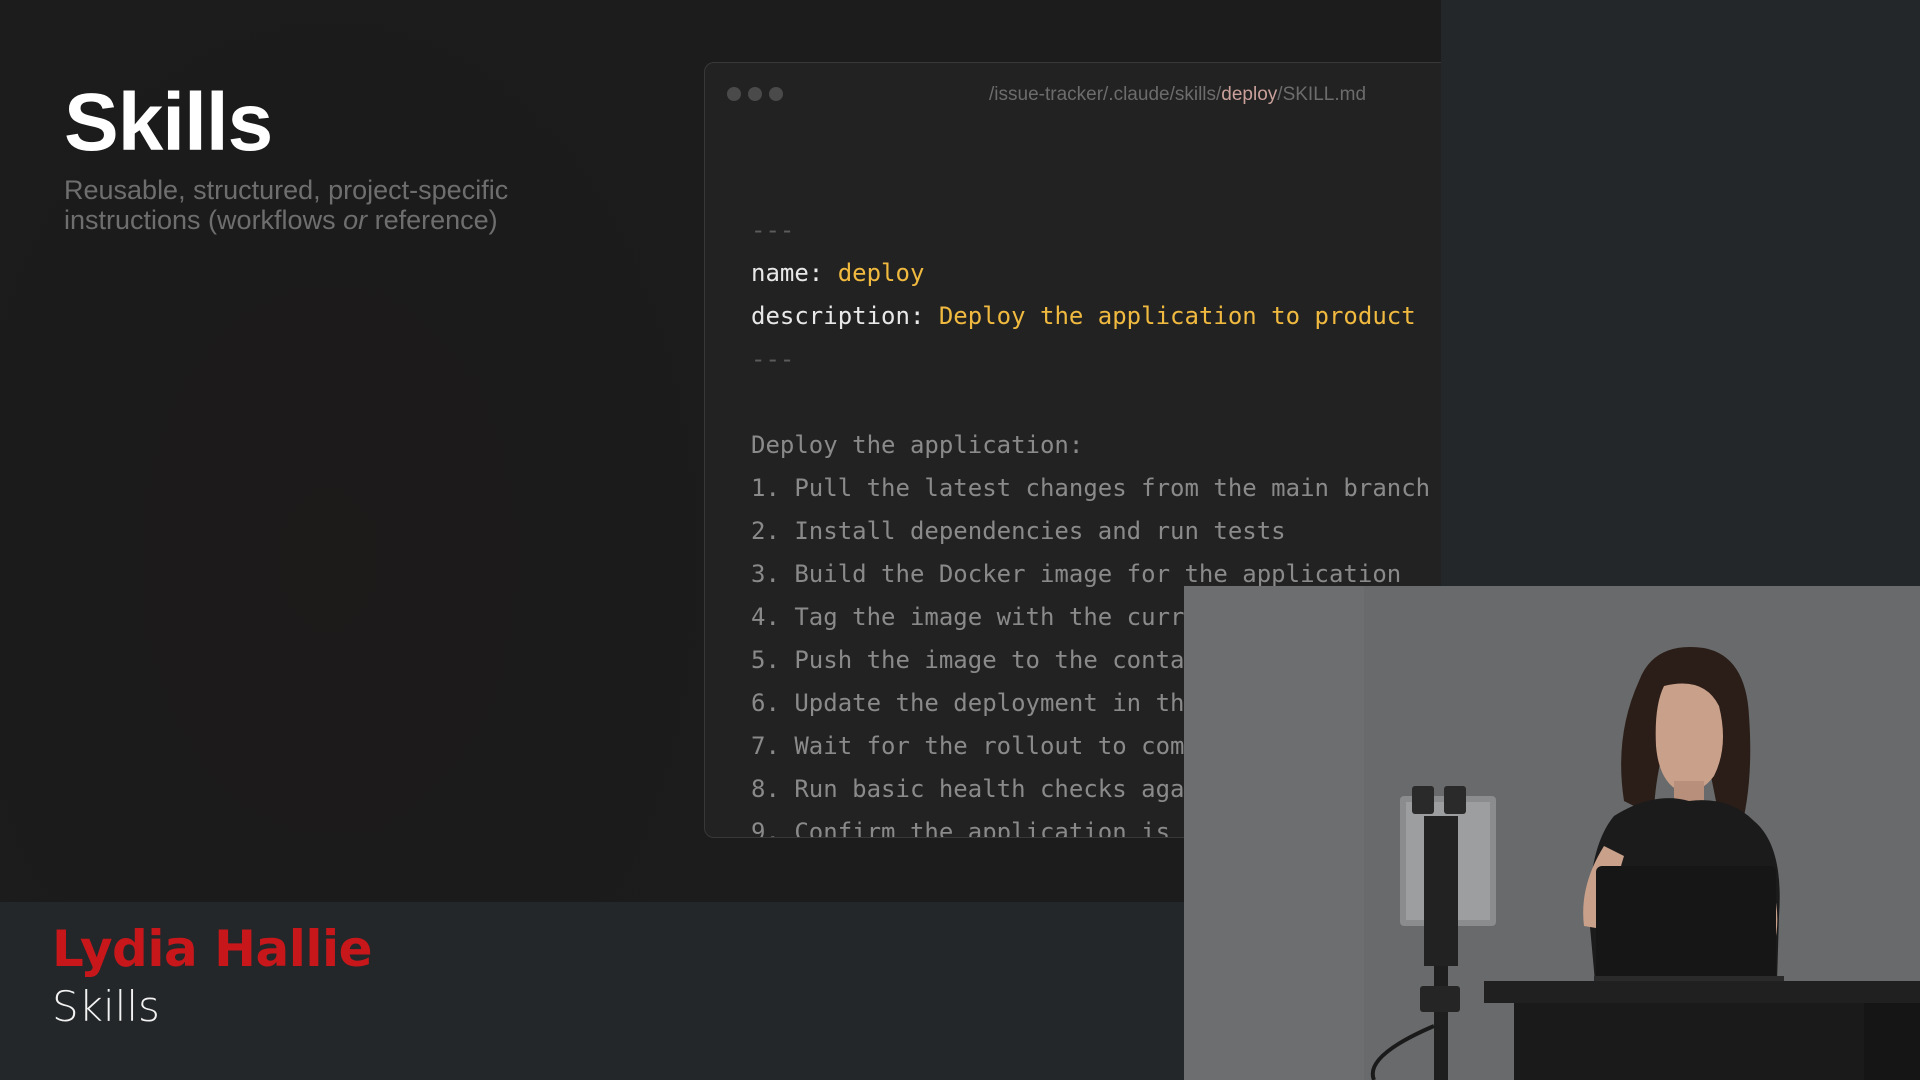 The width and height of the screenshot is (1920, 1080). Describe the element at coordinates (1249, 94) in the screenshot. I see `file-path-highlight: deploy` at that location.